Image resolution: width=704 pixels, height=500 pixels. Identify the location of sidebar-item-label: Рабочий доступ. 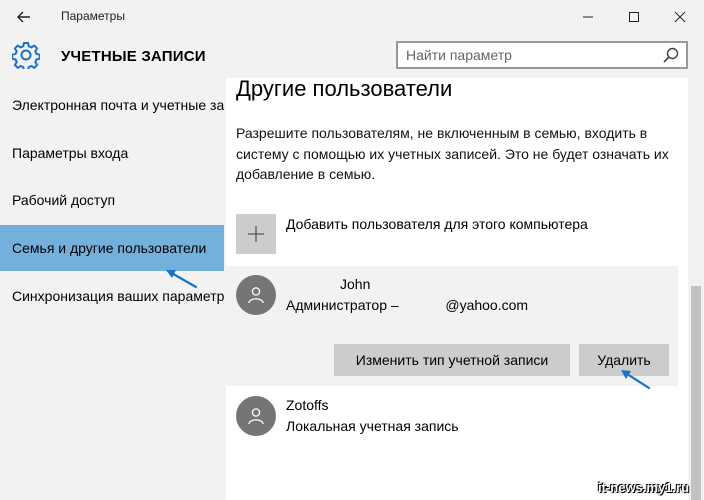
(64, 200).